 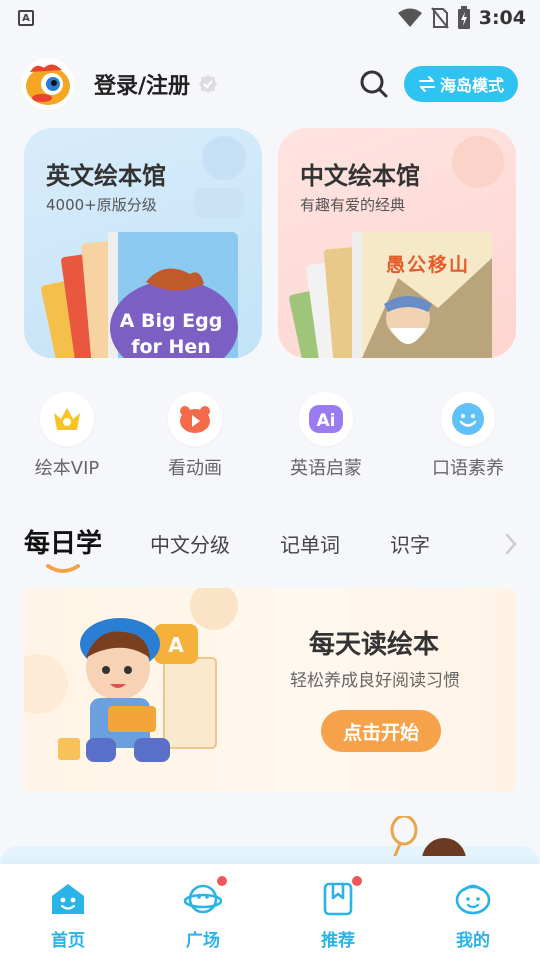 What do you see at coordinates (409, 17) in the screenshot?
I see `wifi-icon` at bounding box center [409, 17].